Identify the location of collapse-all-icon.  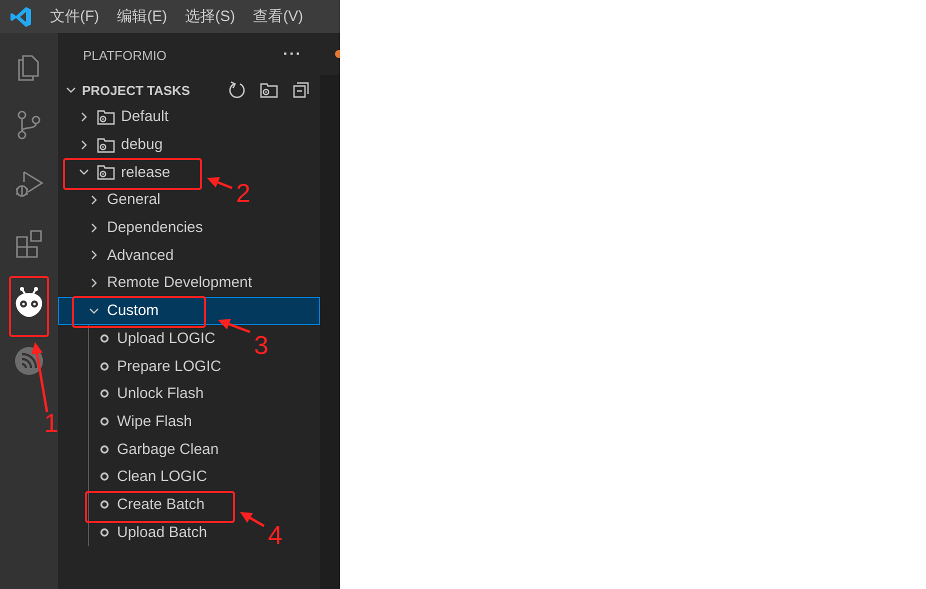
(301, 90).